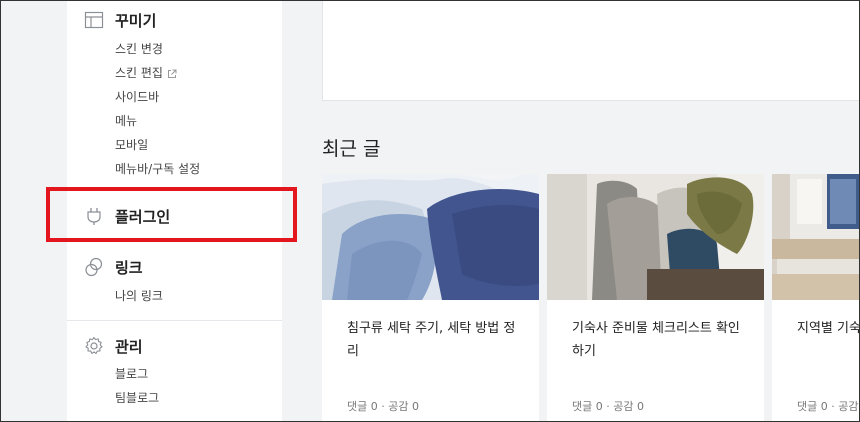  Describe the element at coordinates (113, 267) in the screenshot. I see `sidebar-section-link: 링크` at that location.